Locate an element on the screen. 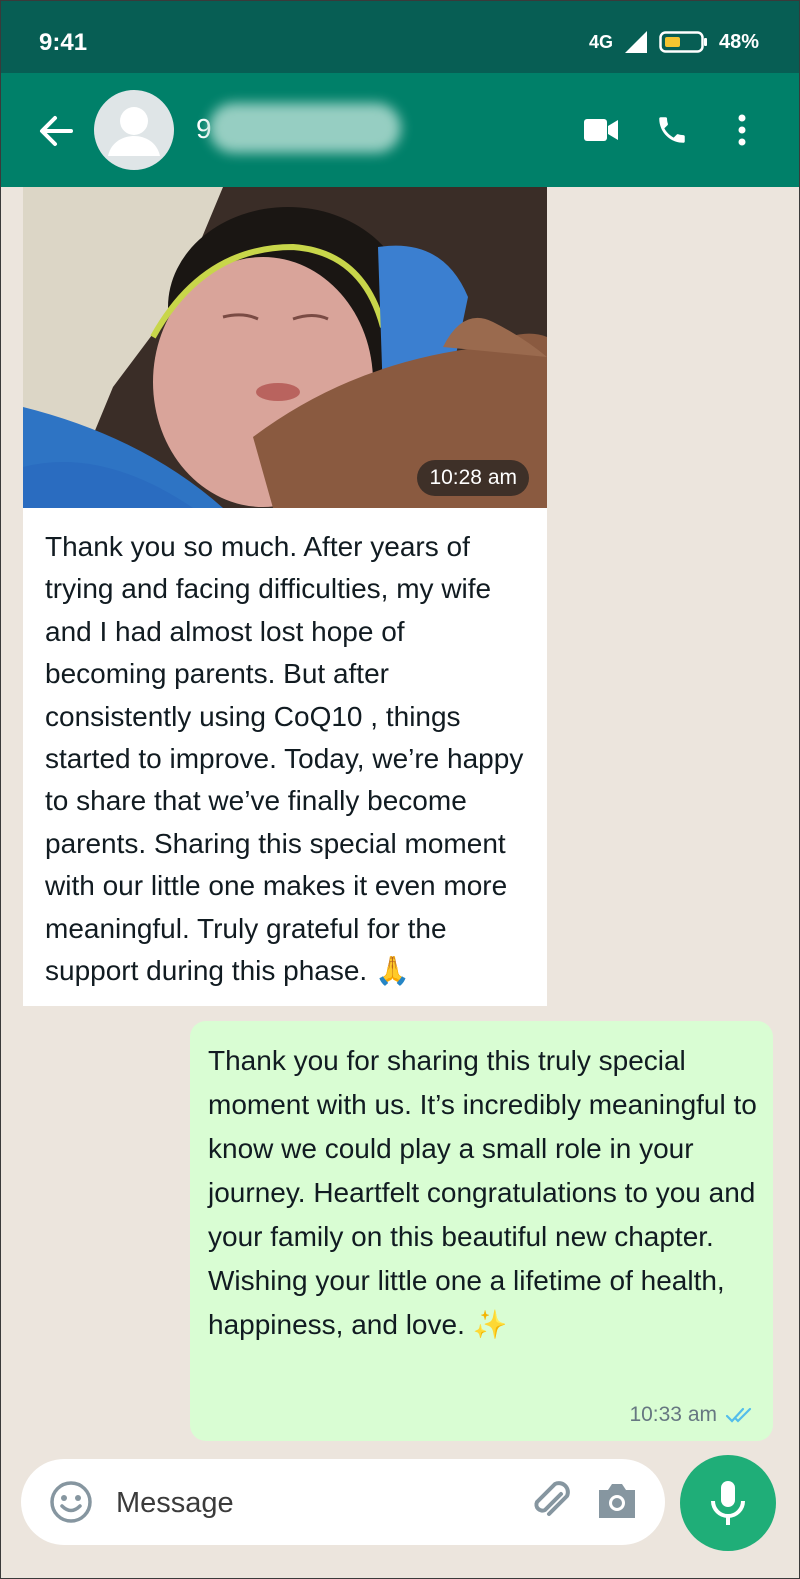  voice-message-button is located at coordinates (728, 1503).